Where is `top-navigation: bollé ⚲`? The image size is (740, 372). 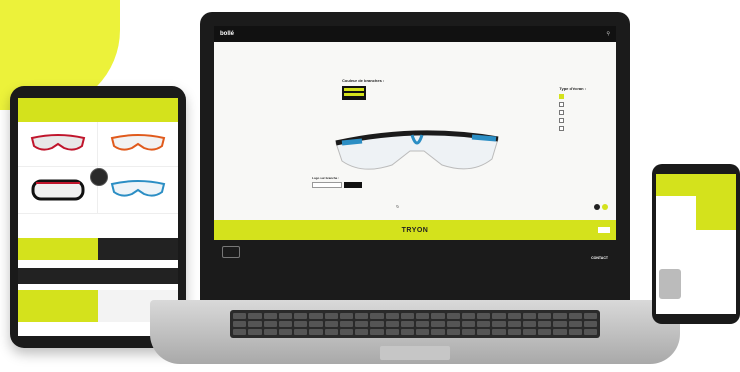
top-navigation: bollé ⚲ is located at coordinates (415, 34).